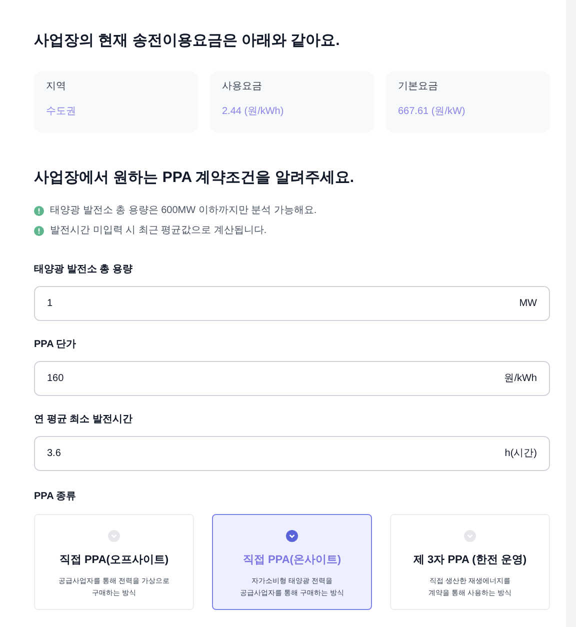 The image size is (576, 627). Describe the element at coordinates (158, 231) in the screenshot. I see `note-text: 발전시간 미입력 시 최근 평균값으로 계산됩니다.` at that location.